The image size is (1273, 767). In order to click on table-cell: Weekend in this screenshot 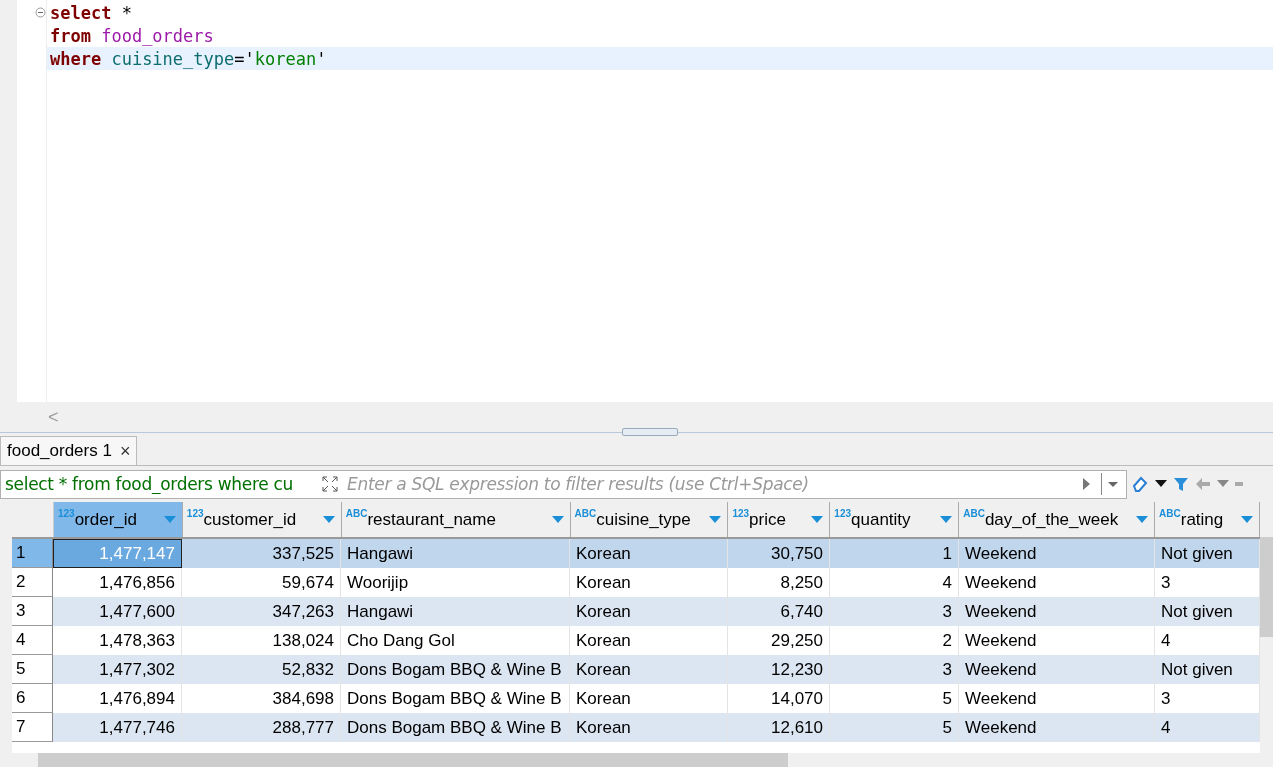, I will do `click(1057, 727)`.